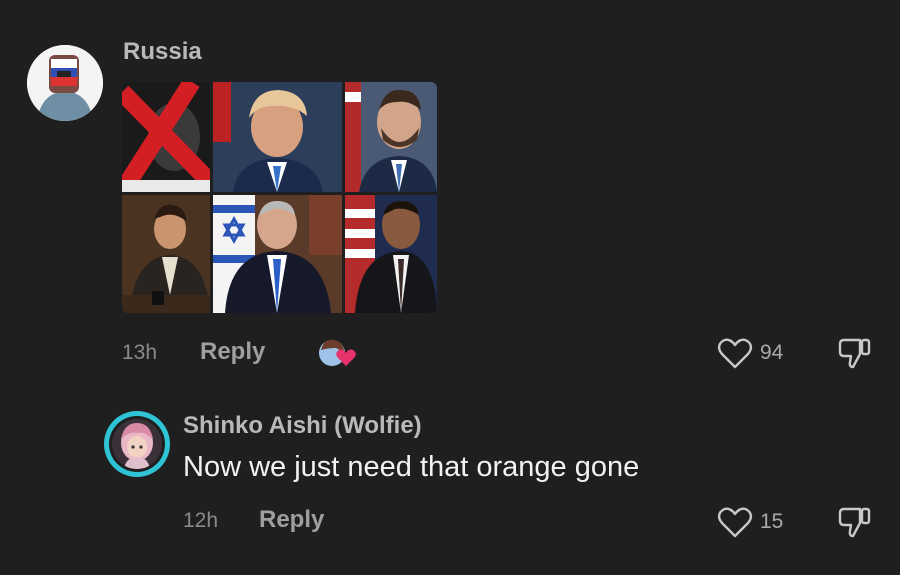 This screenshot has width=900, height=575. Describe the element at coordinates (232, 352) in the screenshot. I see `reply-button: Reply` at that location.